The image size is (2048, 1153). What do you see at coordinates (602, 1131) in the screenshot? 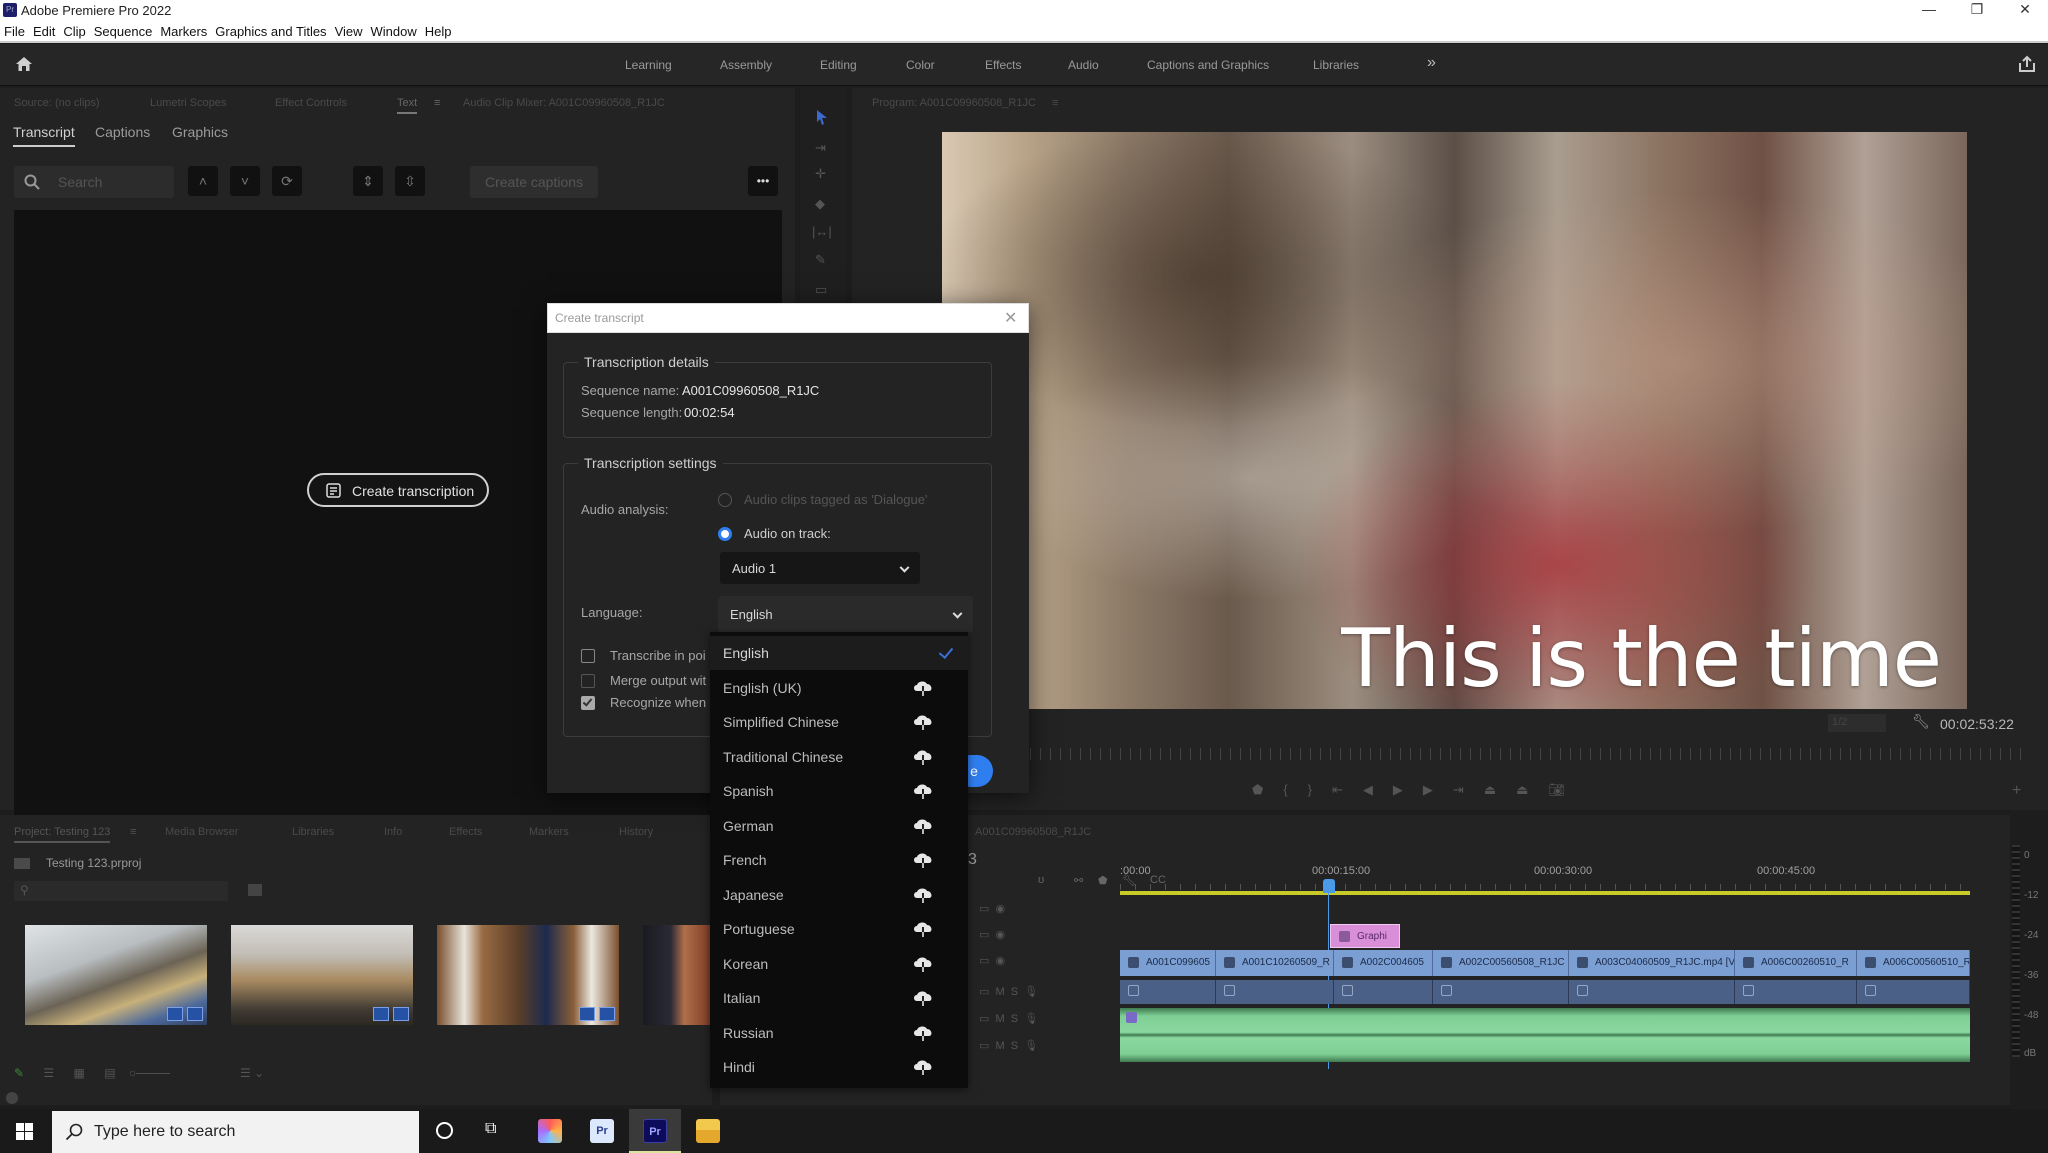
I see `premiere-beta-icon: Pr` at bounding box center [602, 1131].